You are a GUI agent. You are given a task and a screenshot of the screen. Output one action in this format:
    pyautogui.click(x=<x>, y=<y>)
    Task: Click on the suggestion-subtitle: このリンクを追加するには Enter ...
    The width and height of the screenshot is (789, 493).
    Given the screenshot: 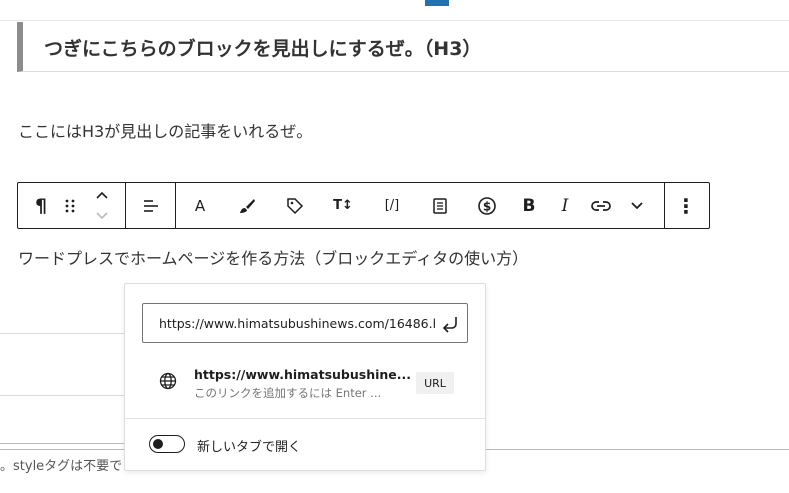 What is the action you would take?
    pyautogui.click(x=288, y=393)
    